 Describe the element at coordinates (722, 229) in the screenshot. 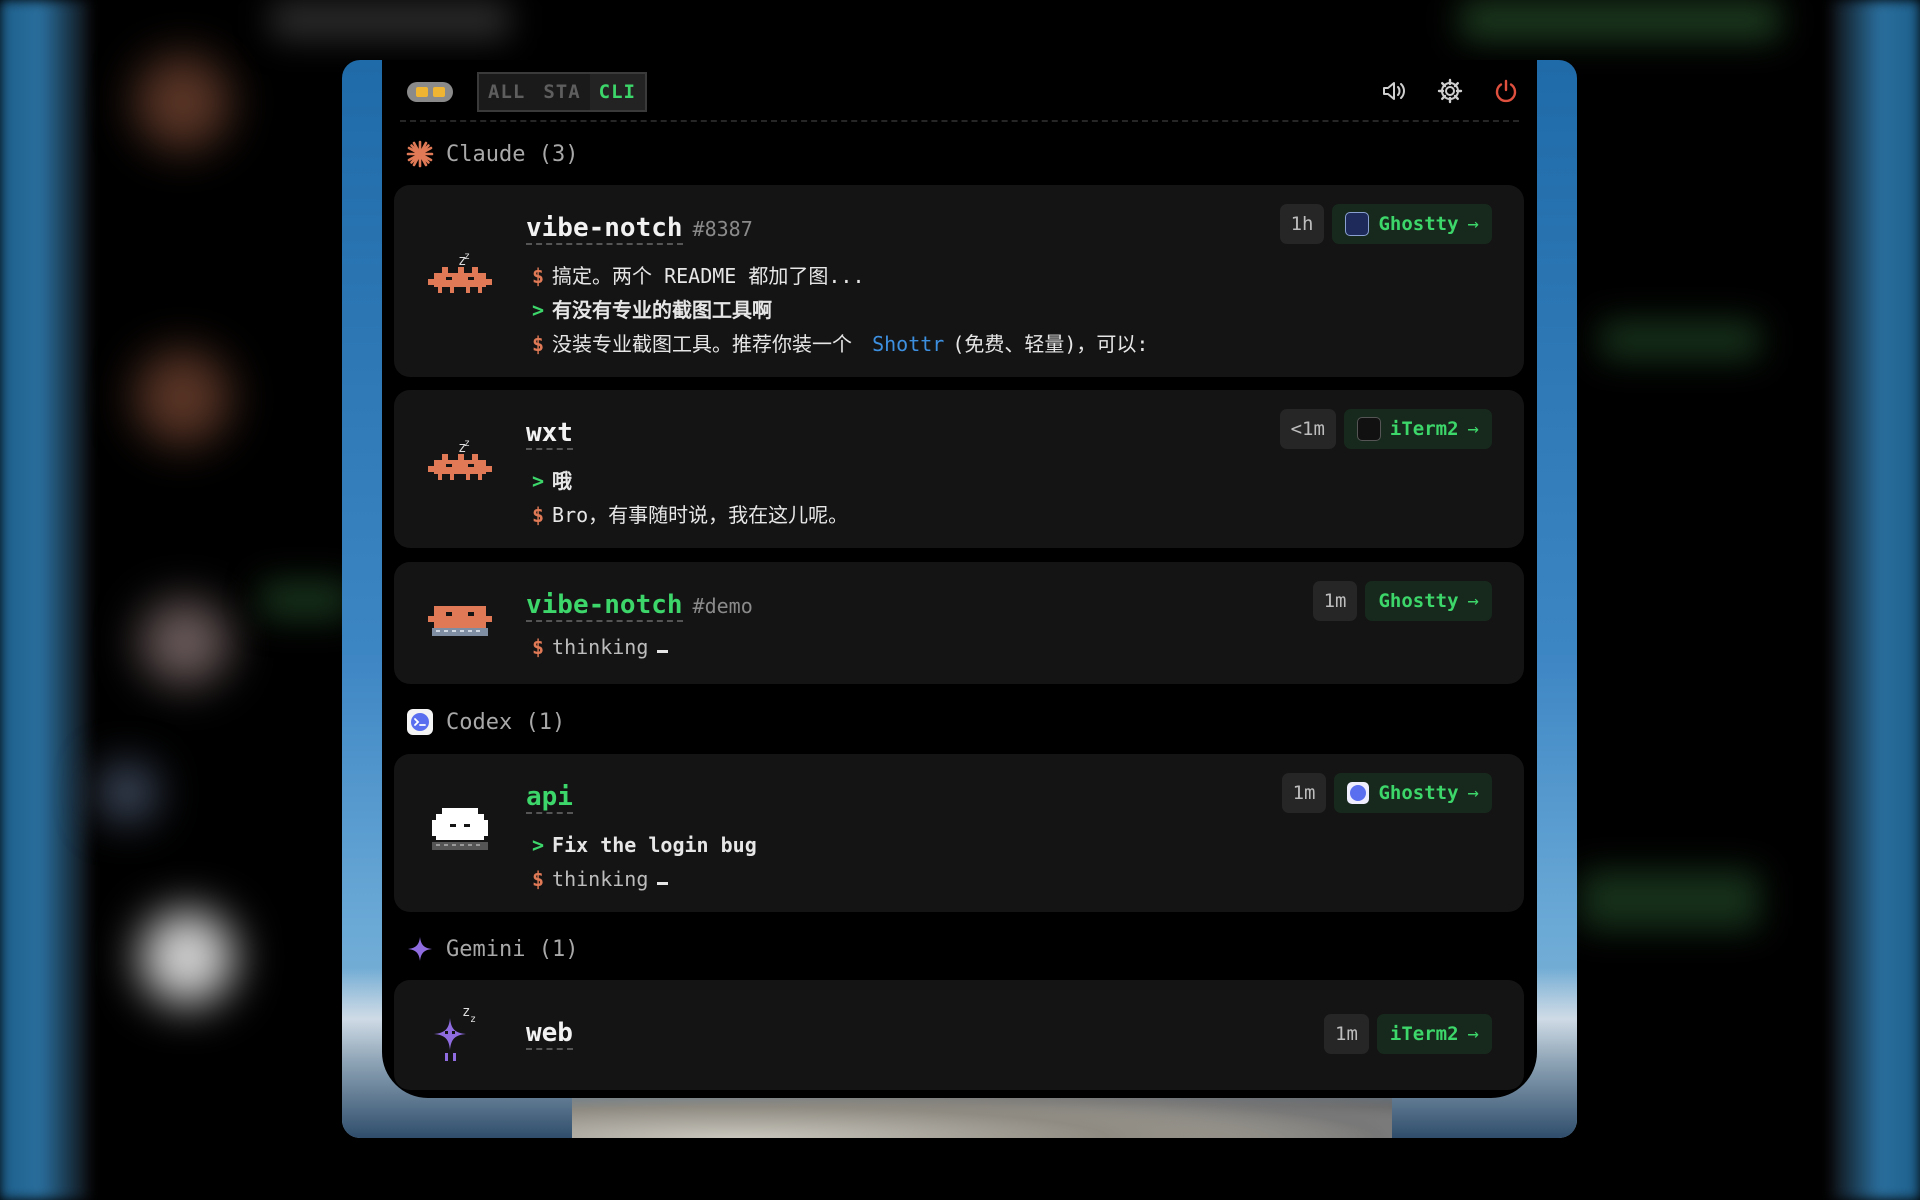

I see `session-tag: #8387` at that location.